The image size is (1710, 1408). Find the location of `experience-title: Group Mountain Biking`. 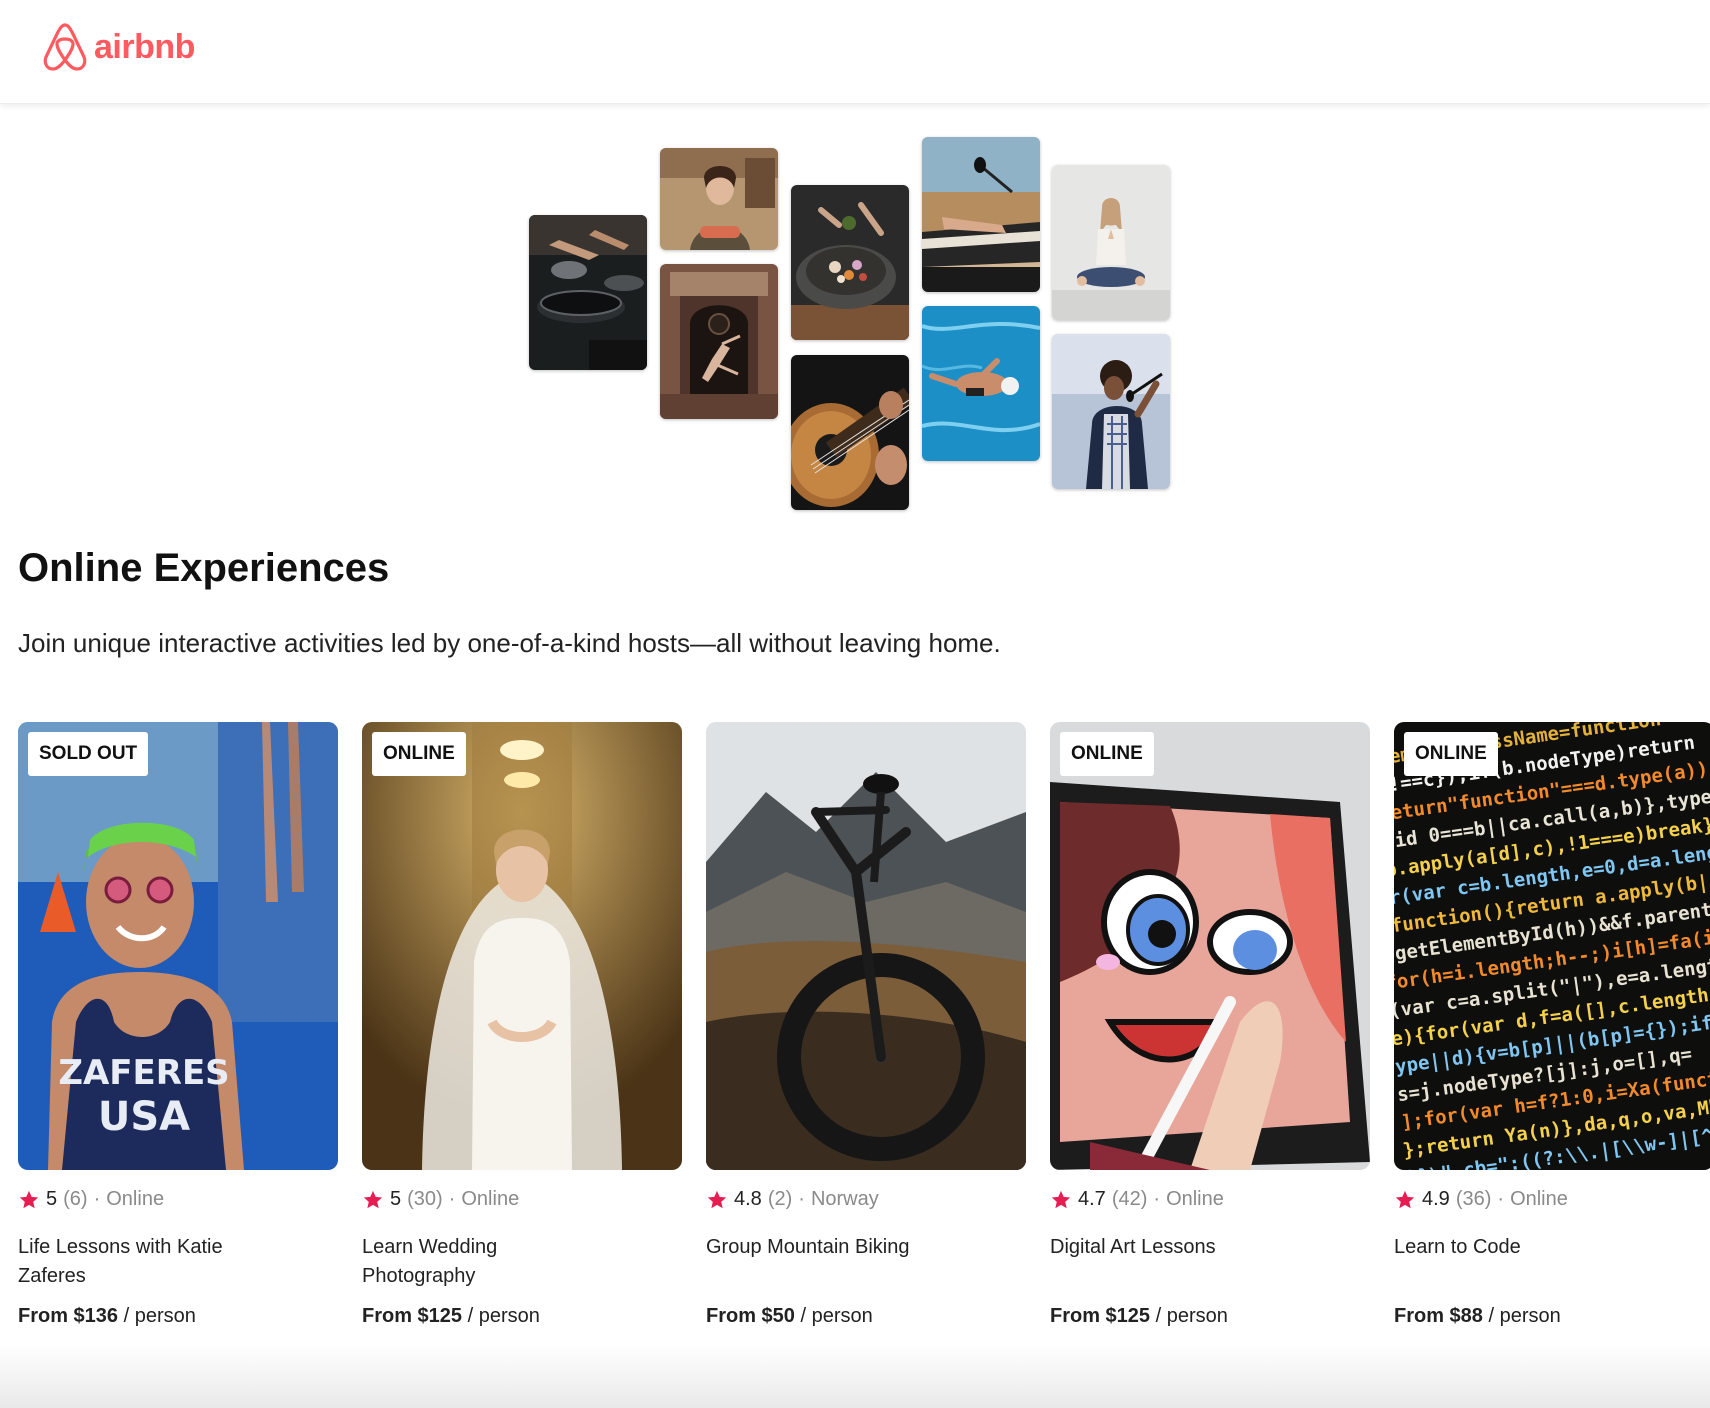

experience-title: Group Mountain Biking is located at coordinates (831, 1262).